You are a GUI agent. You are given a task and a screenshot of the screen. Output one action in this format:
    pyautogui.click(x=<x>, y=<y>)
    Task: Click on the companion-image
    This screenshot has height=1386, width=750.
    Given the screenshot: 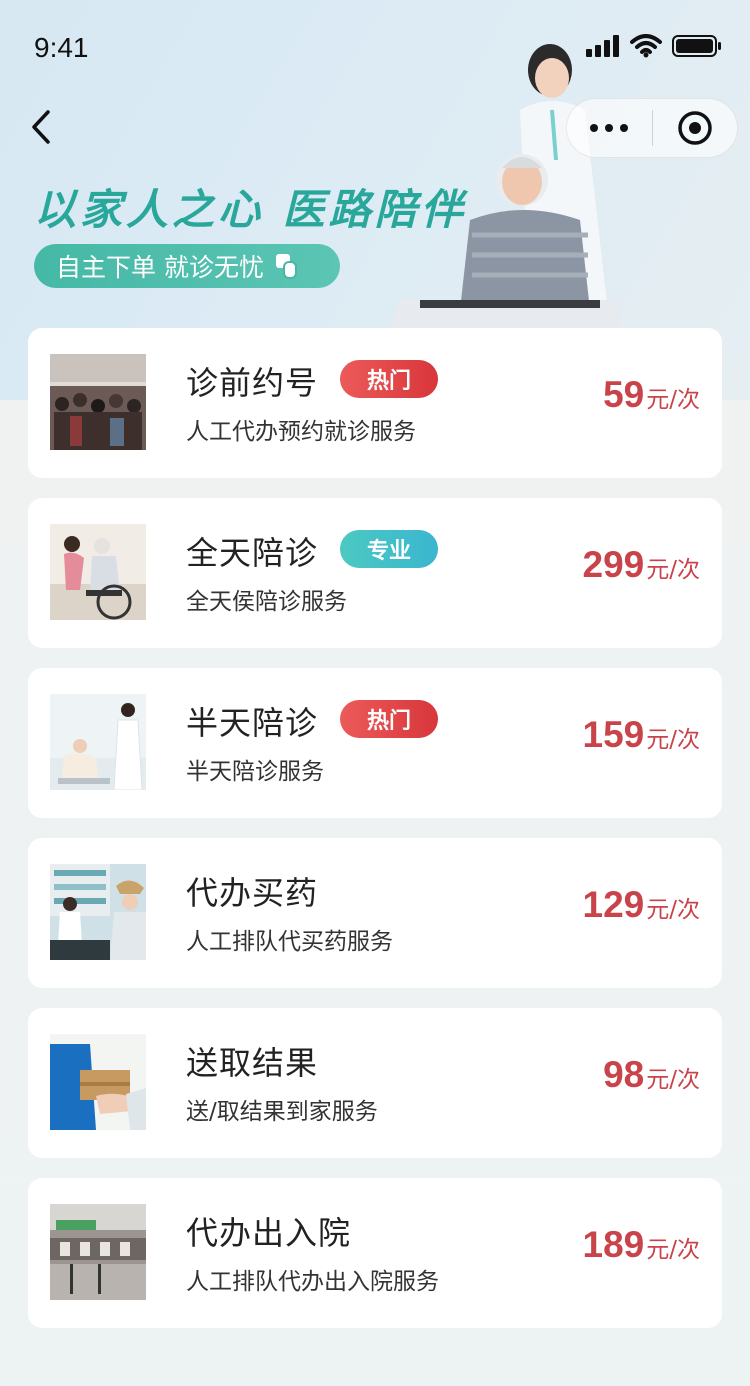 What is the action you would take?
    pyautogui.click(x=98, y=572)
    